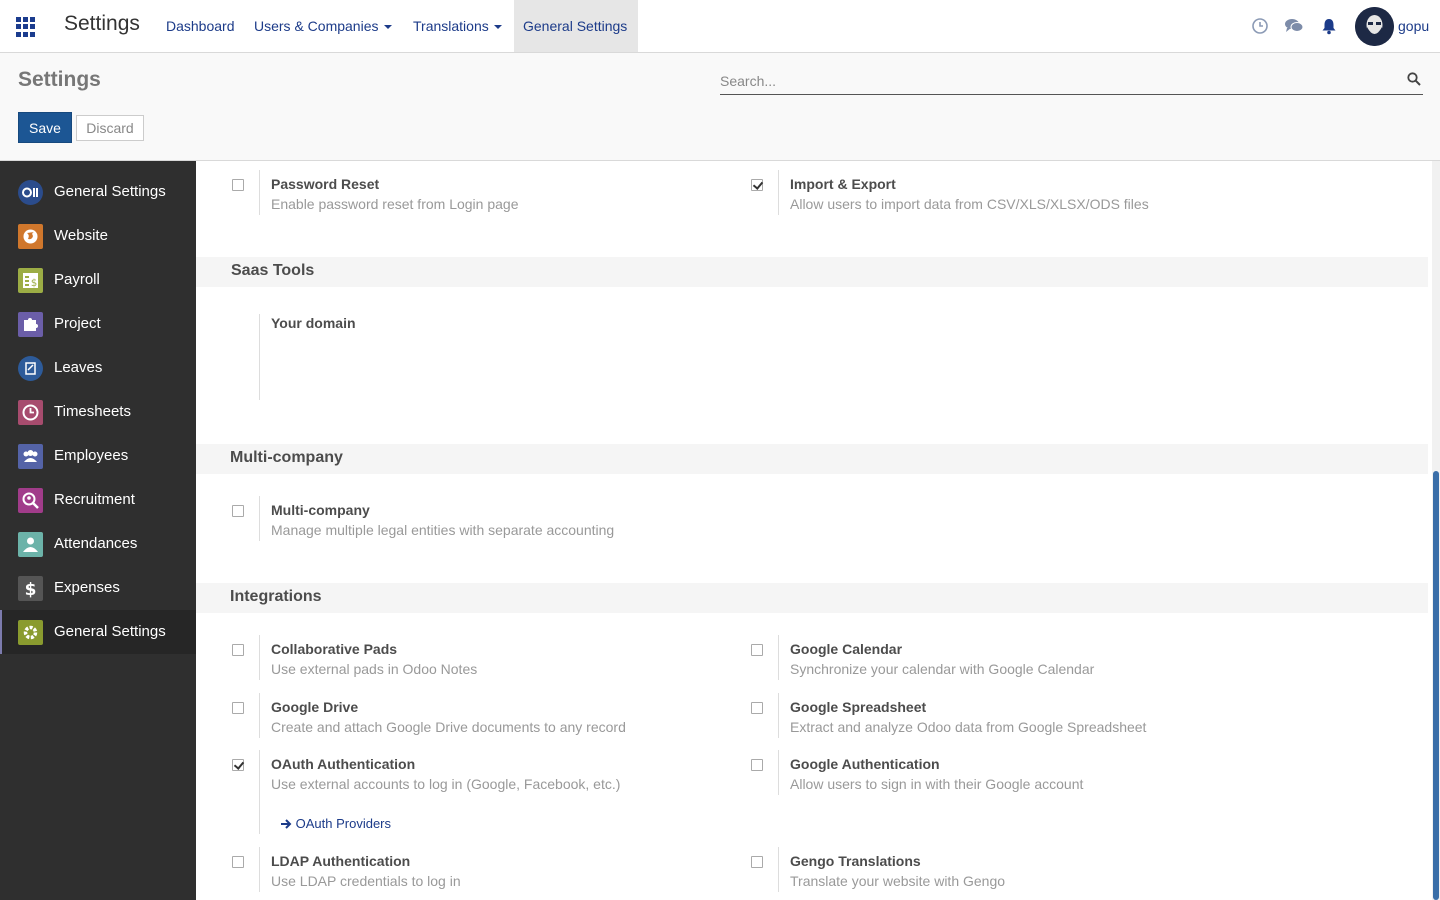 The image size is (1440, 900). I want to click on sidebar-item-label: Attendances, so click(96, 543).